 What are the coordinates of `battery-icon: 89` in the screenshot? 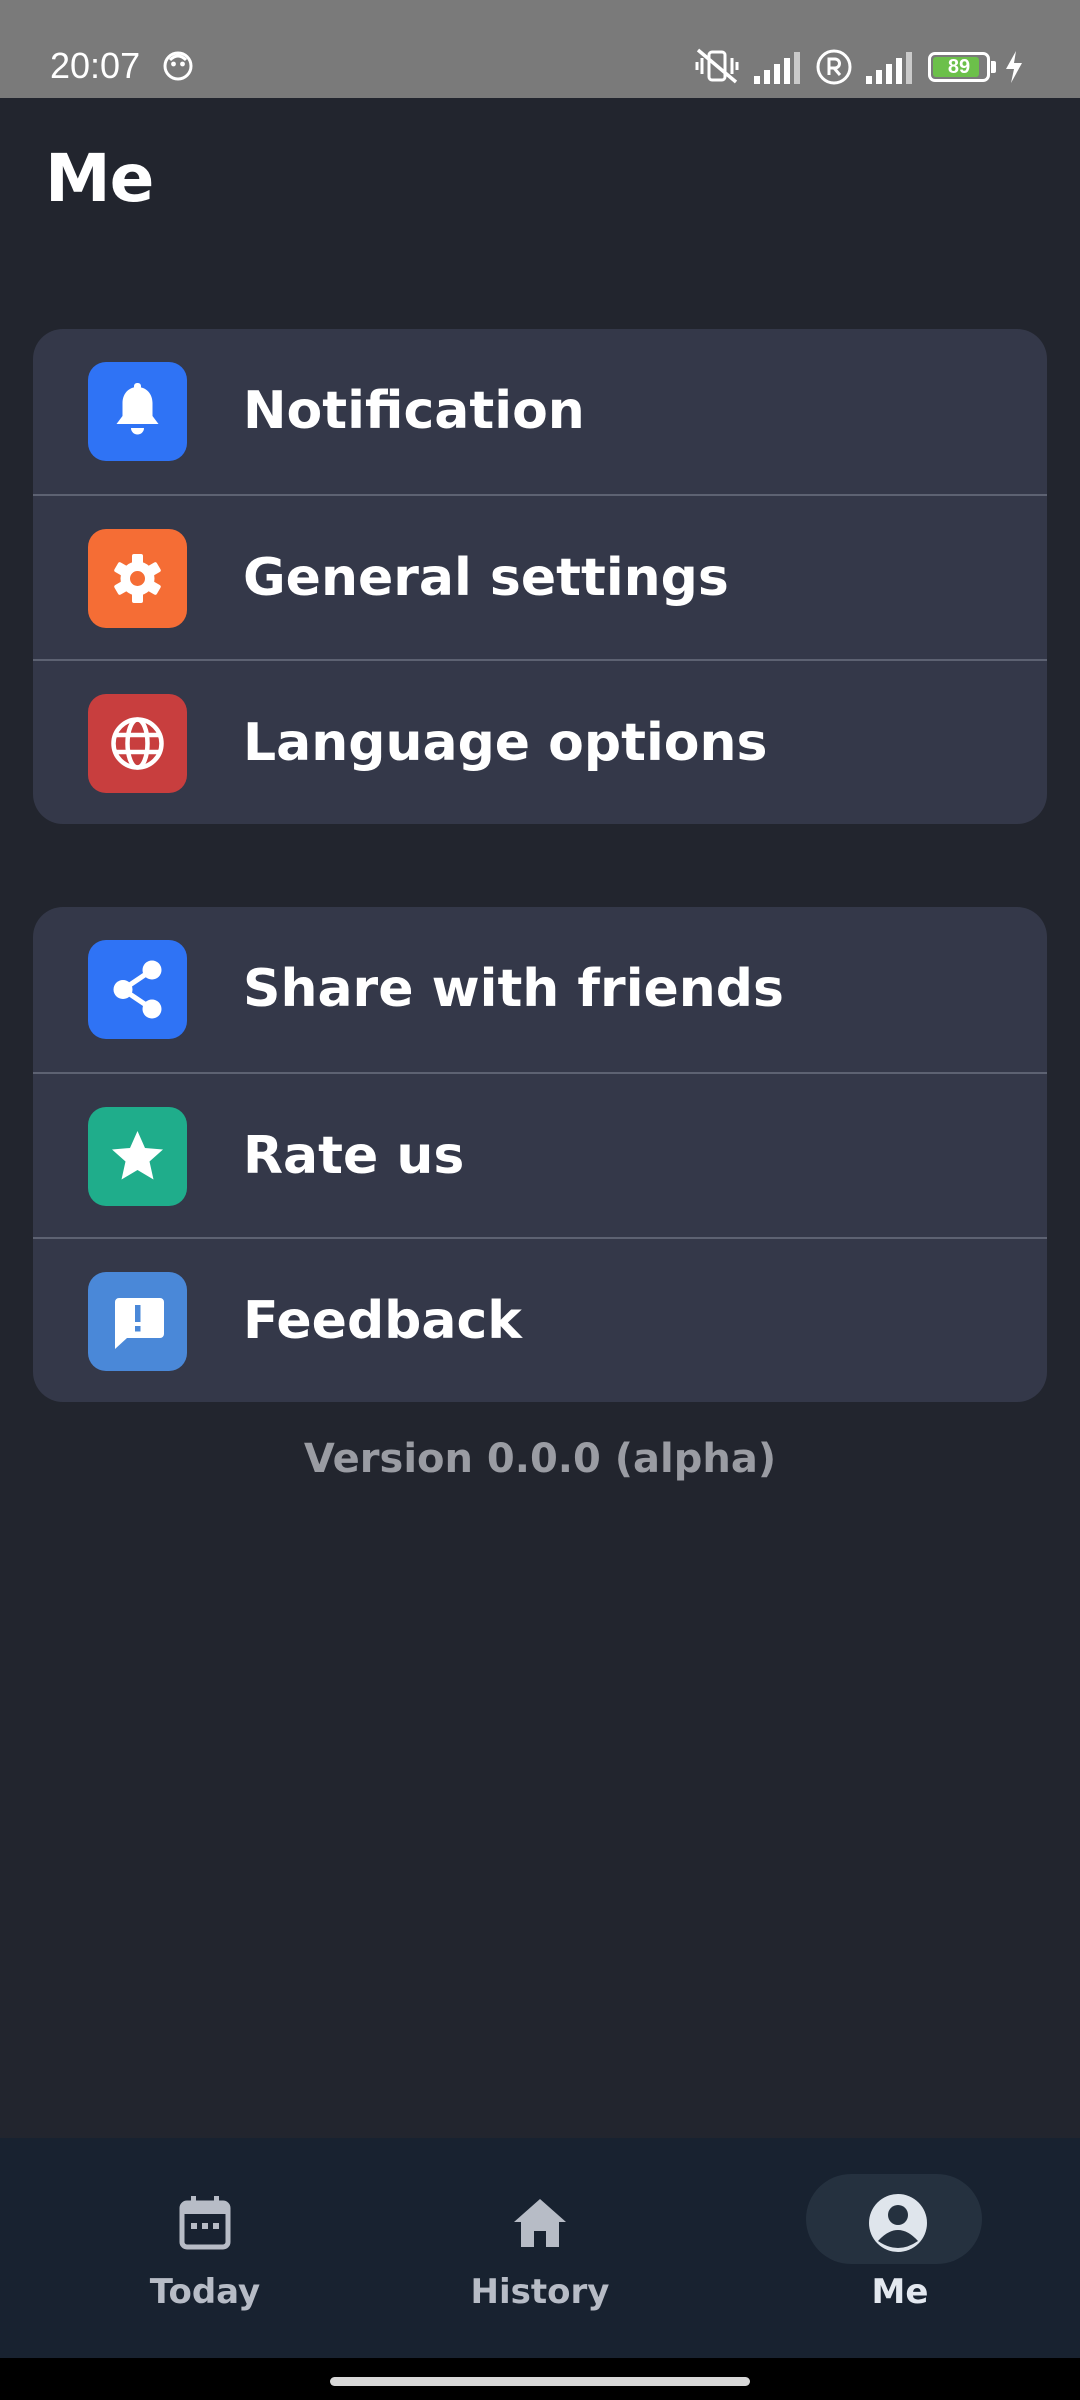 It's located at (959, 67).